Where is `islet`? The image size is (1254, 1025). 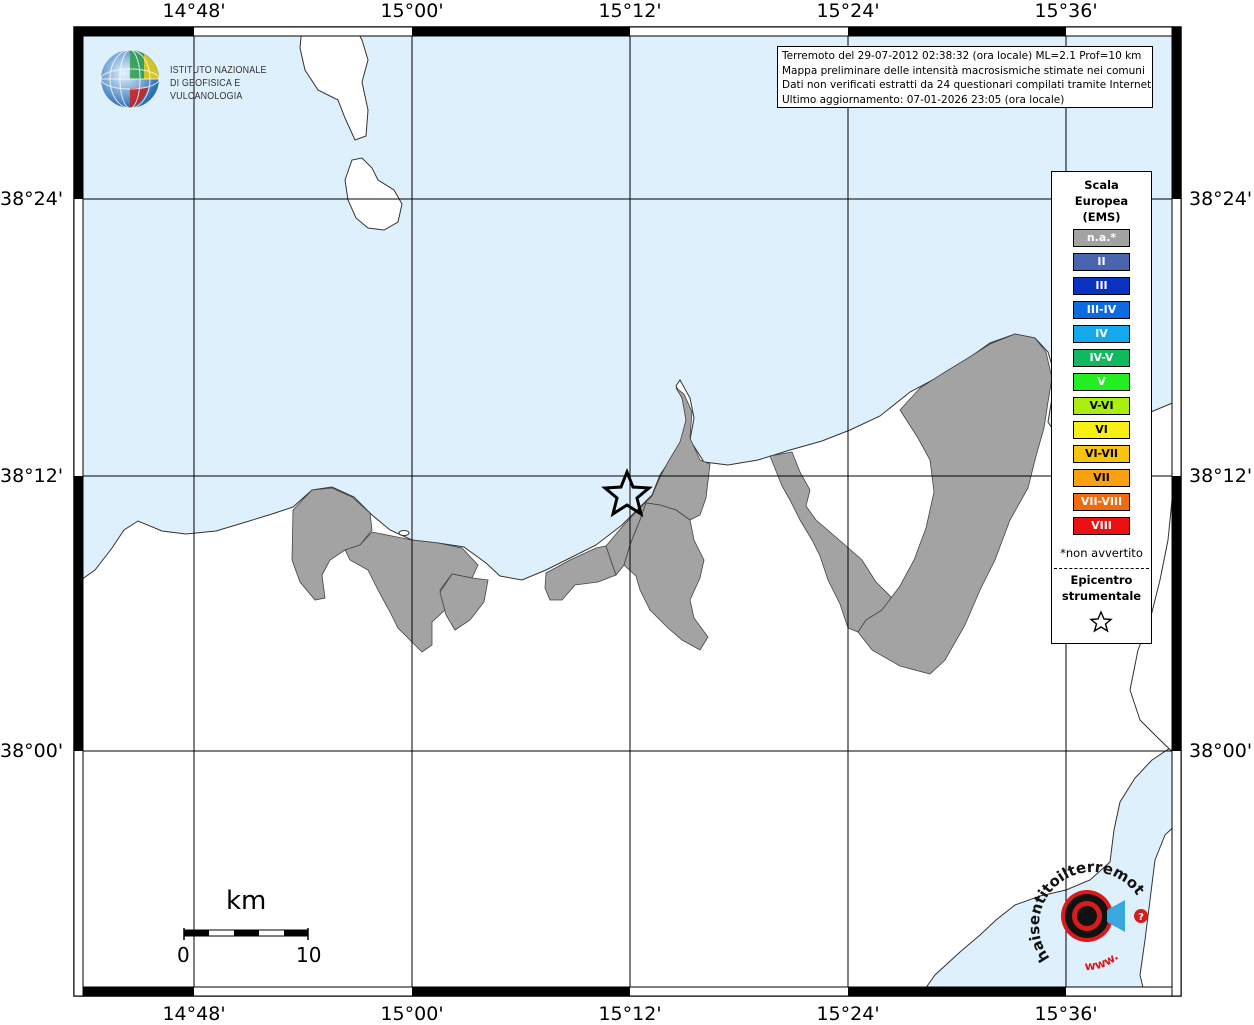
islet is located at coordinates (404, 533).